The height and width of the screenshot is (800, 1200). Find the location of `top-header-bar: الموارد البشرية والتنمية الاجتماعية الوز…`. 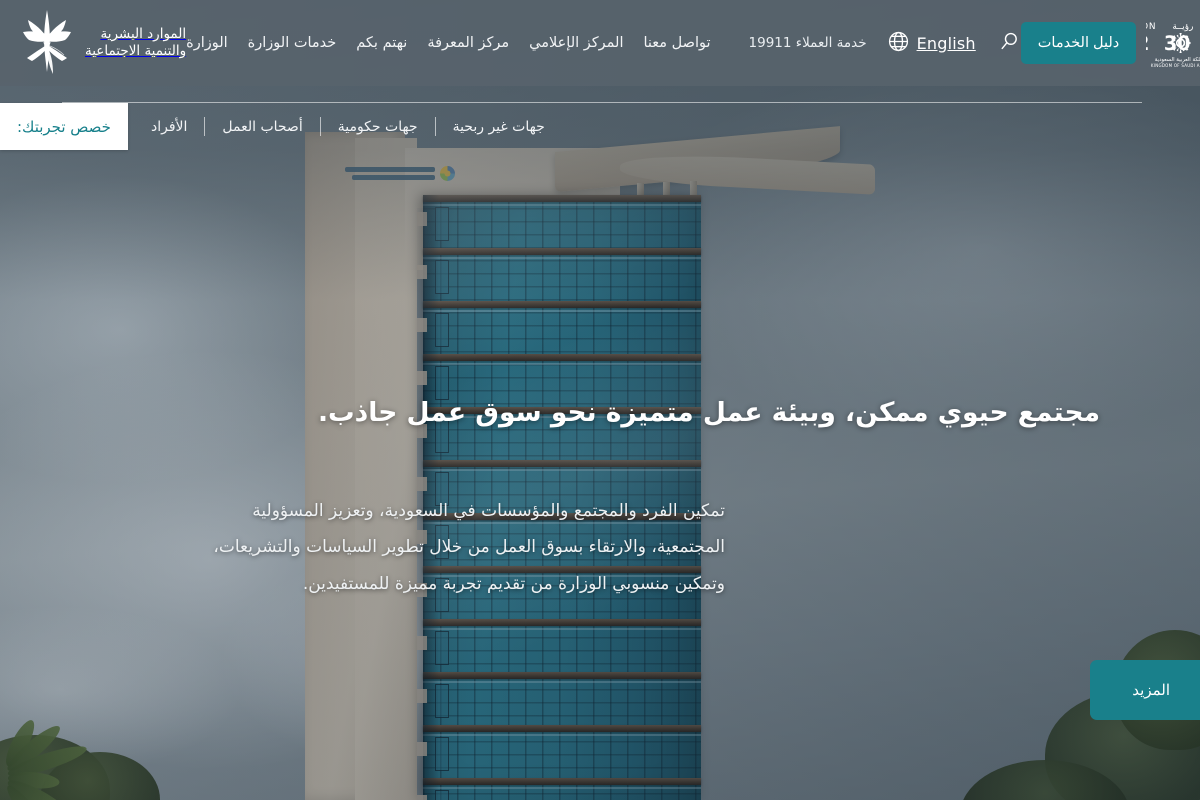

top-header-bar: الموارد البشرية والتنمية الاجتماعية الوز… is located at coordinates (600, 43).